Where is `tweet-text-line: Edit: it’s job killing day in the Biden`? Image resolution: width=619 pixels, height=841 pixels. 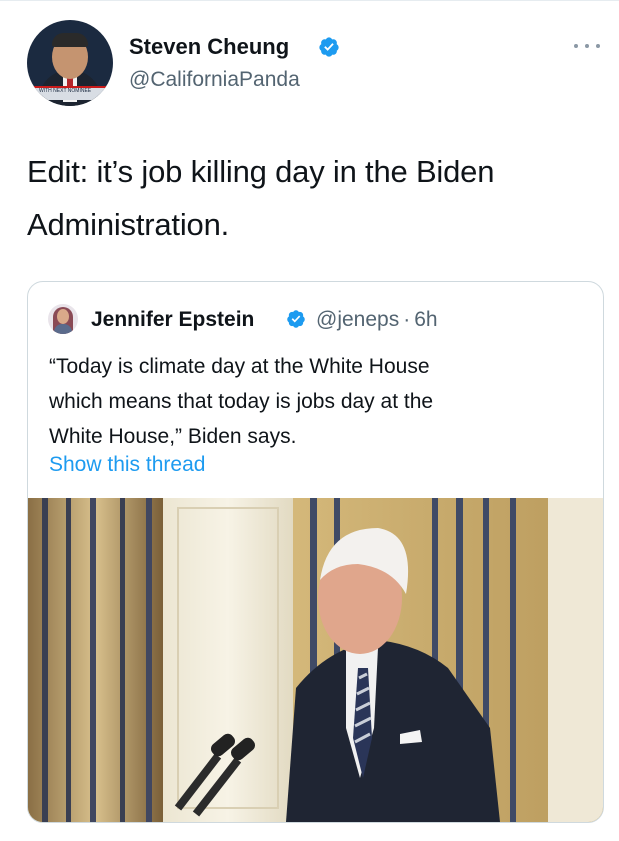
tweet-text-line: Edit: it’s job killing day in the Biden is located at coordinates (261, 171).